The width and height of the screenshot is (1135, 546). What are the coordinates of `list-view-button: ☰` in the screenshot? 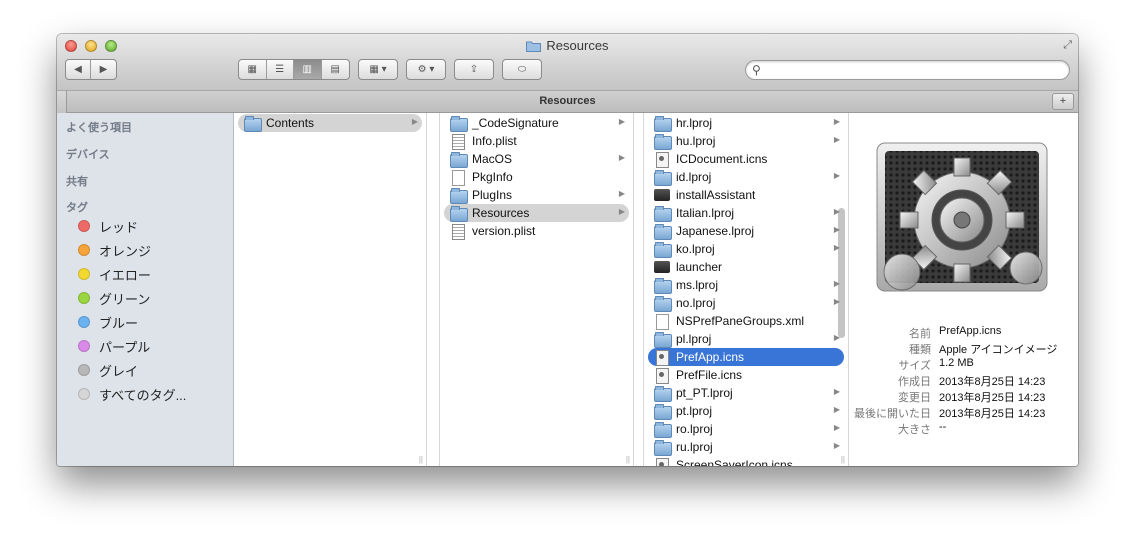 It's located at (280, 69).